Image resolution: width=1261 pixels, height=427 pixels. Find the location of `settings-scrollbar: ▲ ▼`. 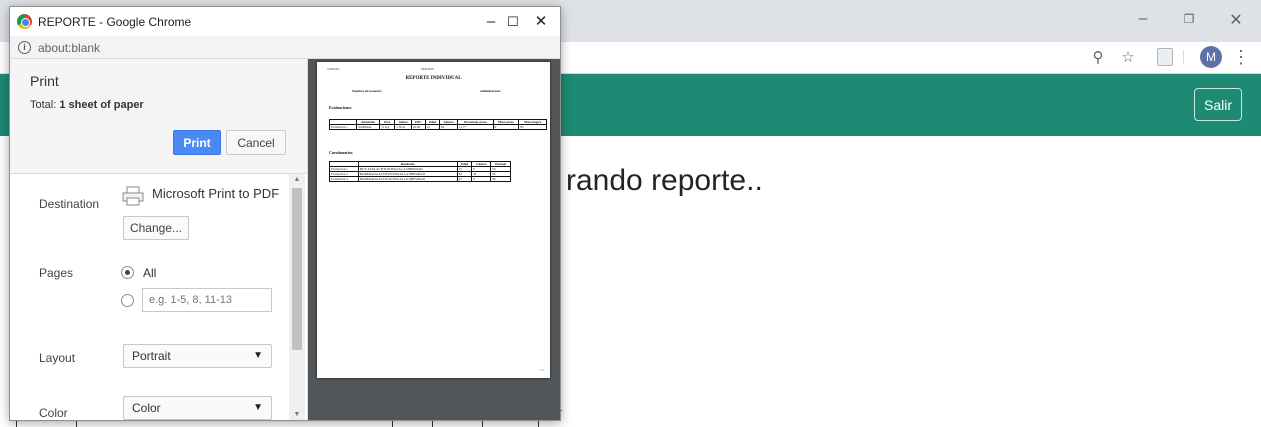

settings-scrollbar: ▲ ▼ is located at coordinates (297, 297).